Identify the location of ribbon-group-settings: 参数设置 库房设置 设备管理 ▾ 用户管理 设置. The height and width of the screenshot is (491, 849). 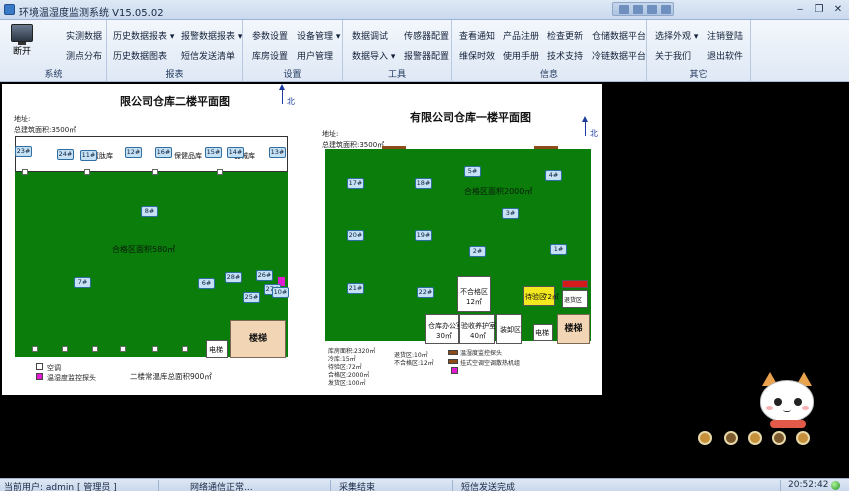
(293, 51).